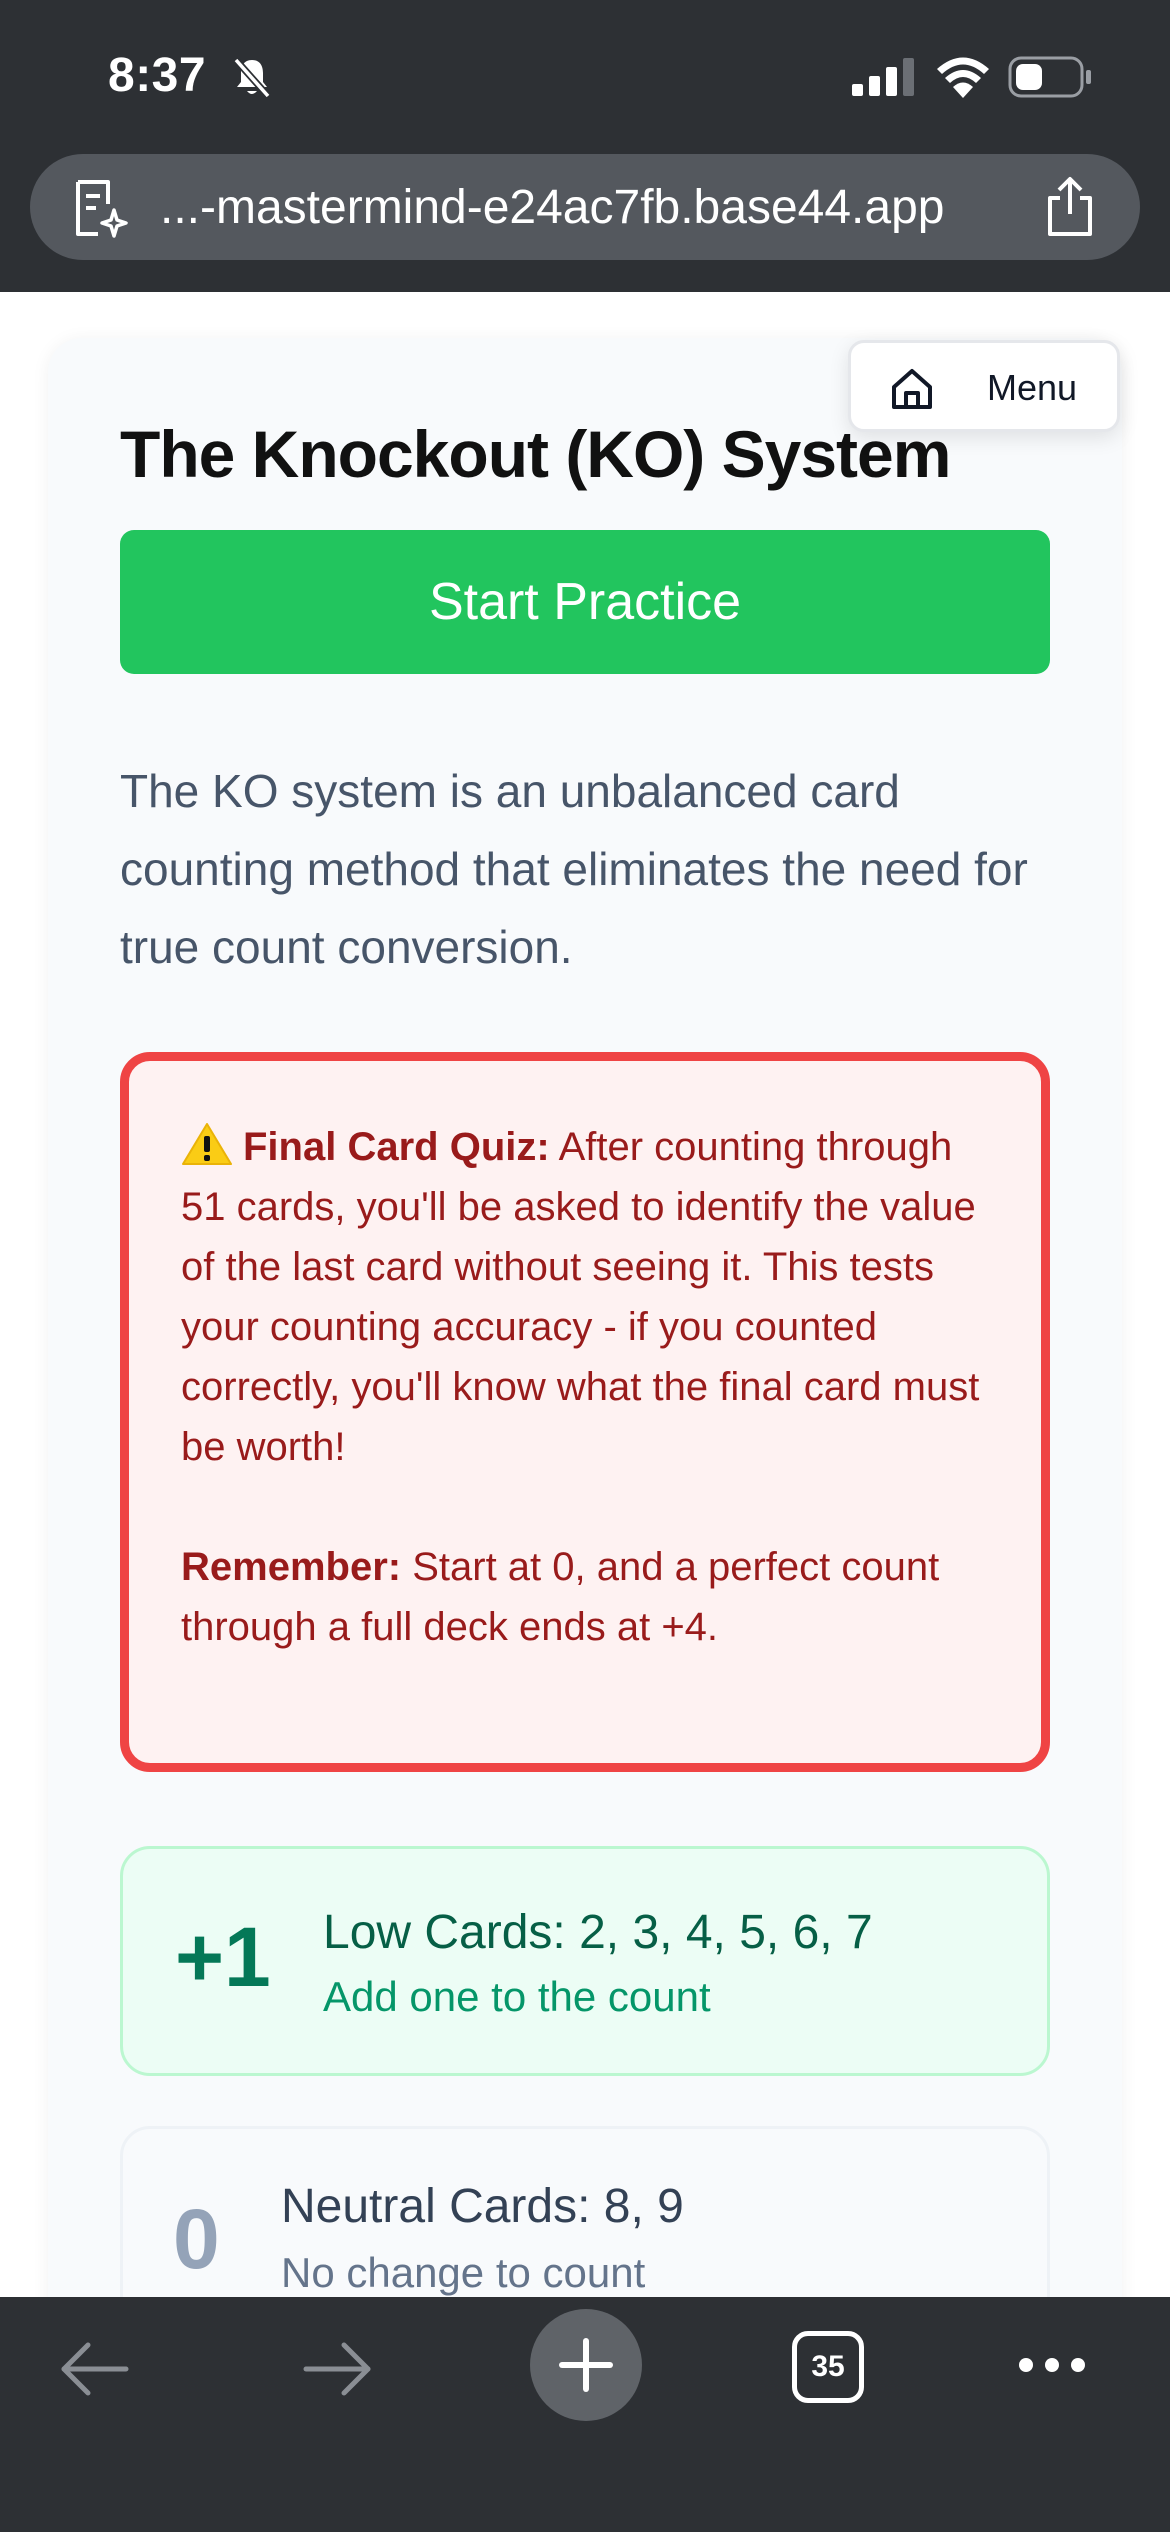  Describe the element at coordinates (207, 1144) in the screenshot. I see `warning-icon` at that location.